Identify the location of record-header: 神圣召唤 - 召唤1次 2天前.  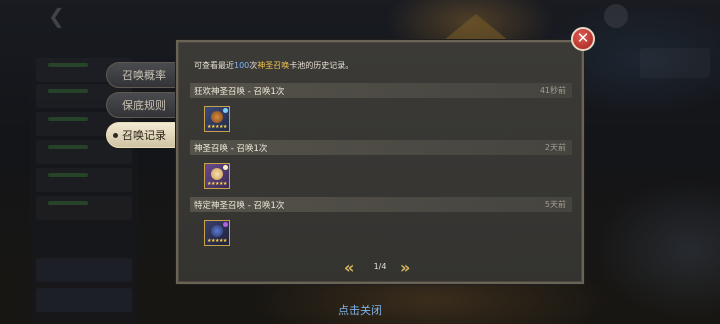
(381, 147).